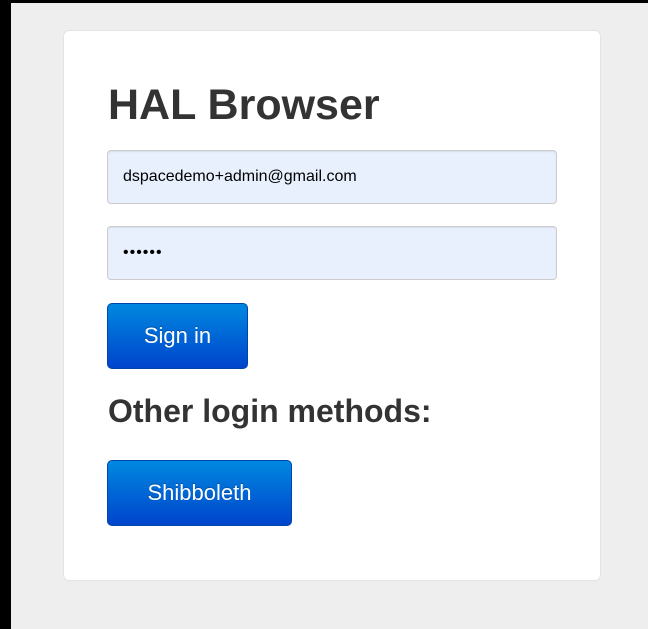  I want to click on page-title: HAL Browser, so click(244, 105).